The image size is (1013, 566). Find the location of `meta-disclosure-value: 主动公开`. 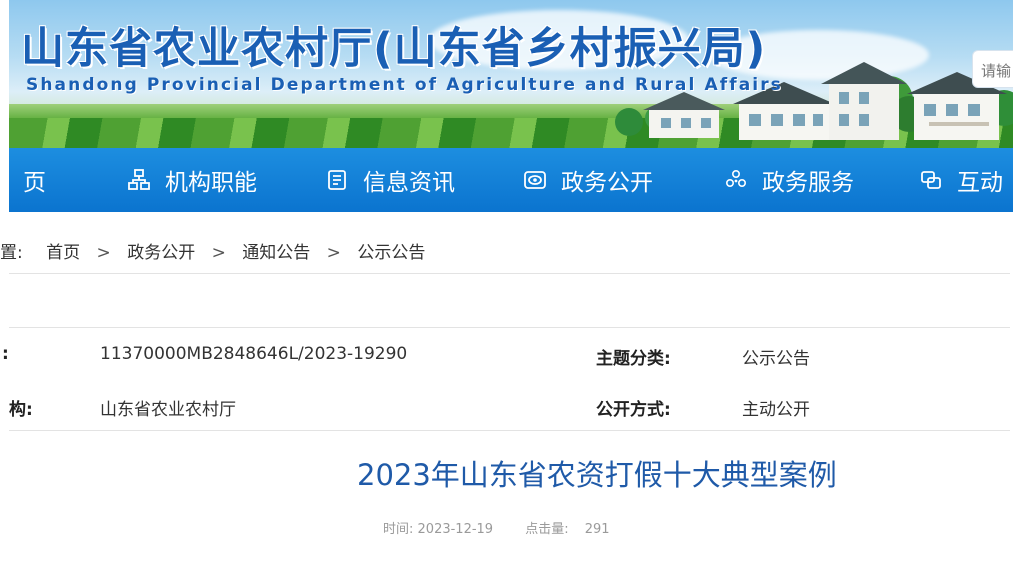

meta-disclosure-value: 主动公开 is located at coordinates (776, 410).